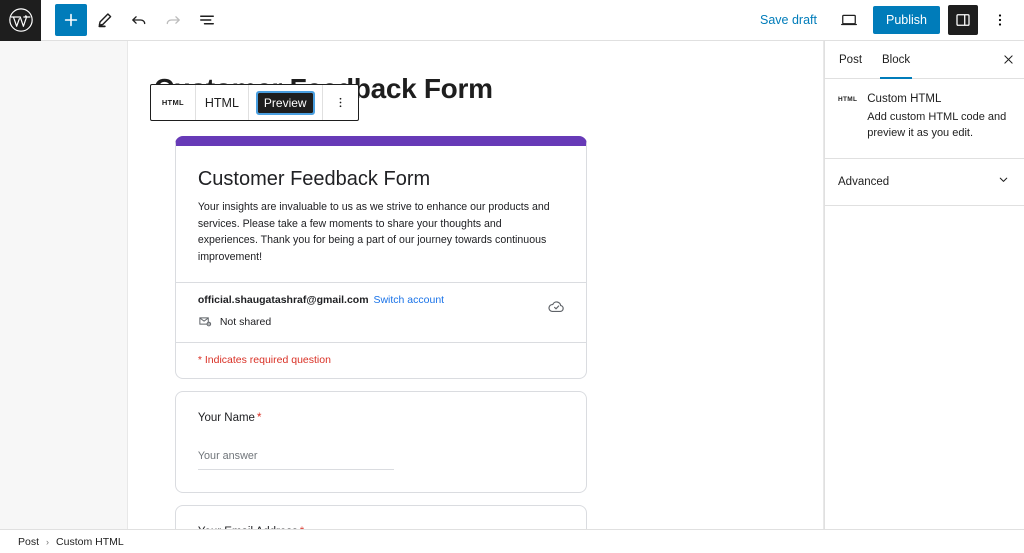  I want to click on block-toolbar-tab-preview-label: Preview, so click(285, 102).